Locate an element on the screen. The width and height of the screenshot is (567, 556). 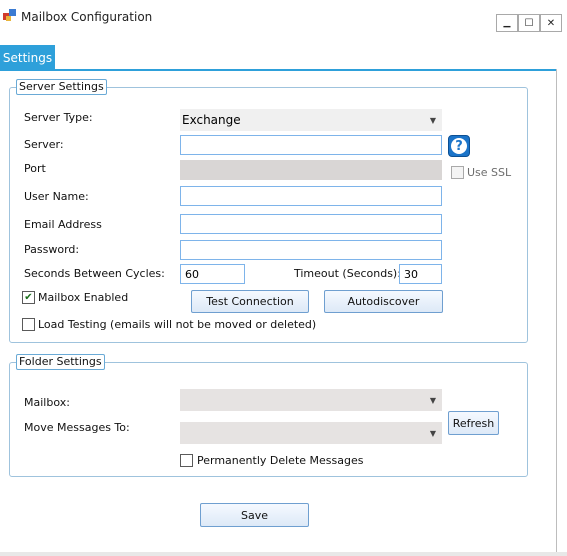
timeout-input is located at coordinates (420, 274).